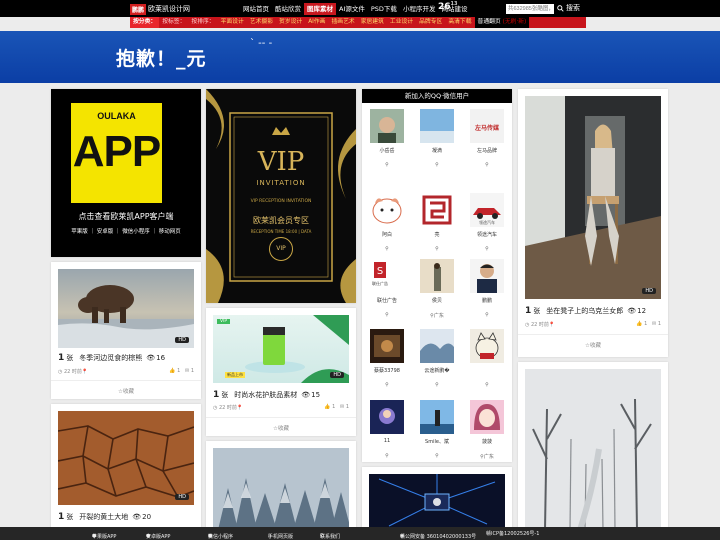 The image size is (720, 540). I want to click on avatar-logo-text: 联仕广告, so click(380, 283).